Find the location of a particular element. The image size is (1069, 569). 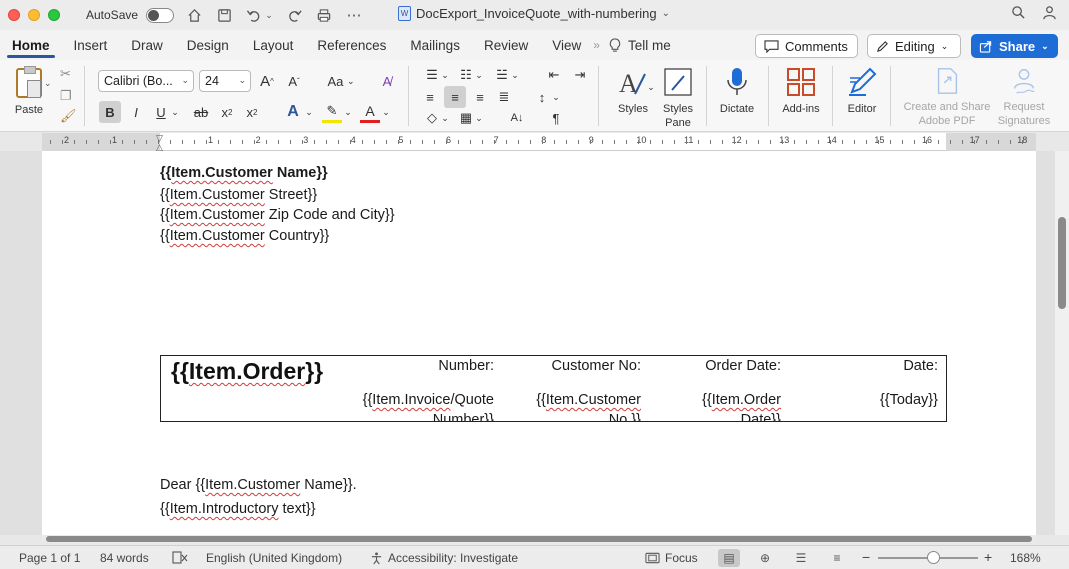

vertical-scroll-thumb is located at coordinates (1062, 263).